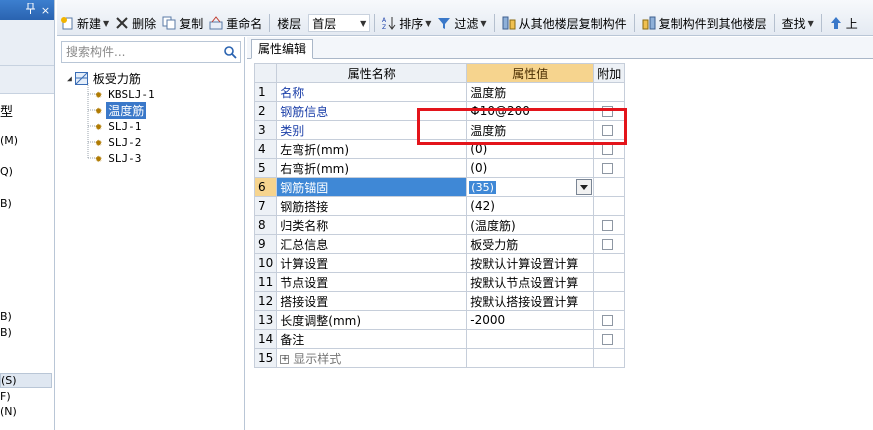 This screenshot has height=430, width=873. Describe the element at coordinates (439, 92) in the screenshot. I see `table-row: 1 名称 温度筋` at that location.